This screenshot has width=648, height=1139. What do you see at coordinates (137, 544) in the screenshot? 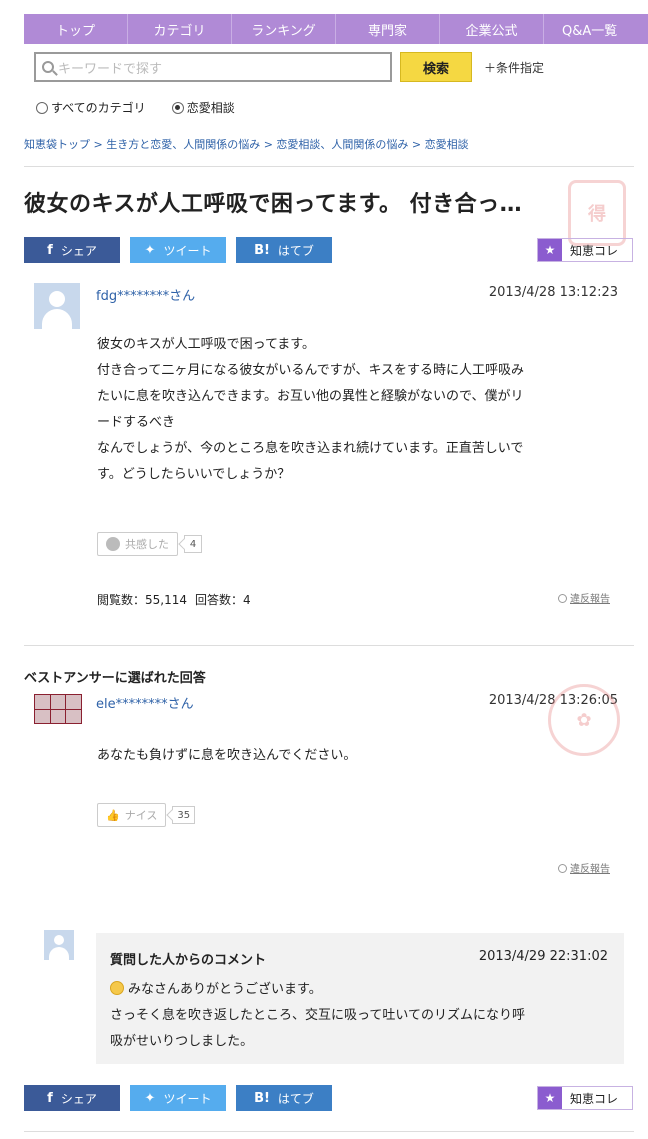
I see `empathy-button: 共感した` at bounding box center [137, 544].